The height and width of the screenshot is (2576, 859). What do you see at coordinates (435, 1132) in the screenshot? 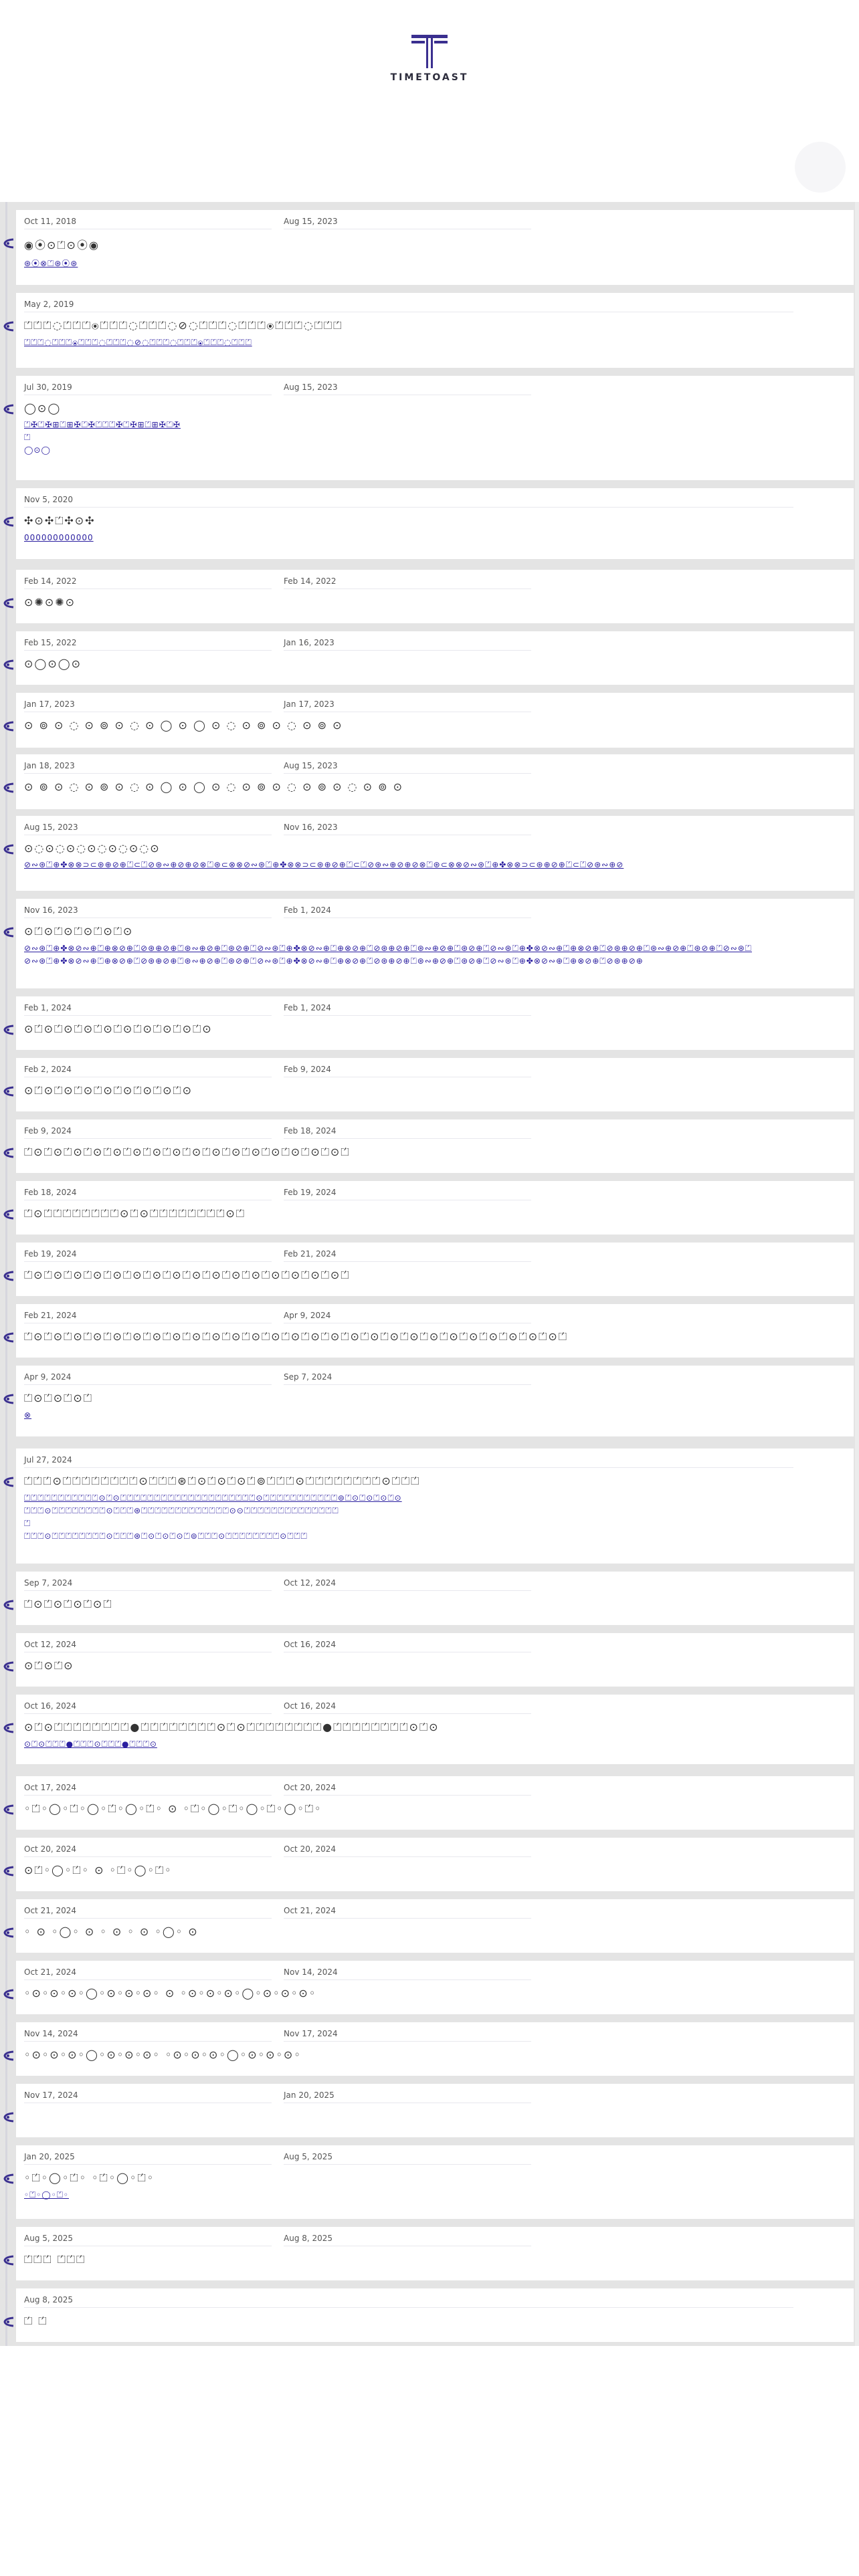
I see `entry-dates: Feb 9, 2024 Feb 18, 2024` at bounding box center [435, 1132].